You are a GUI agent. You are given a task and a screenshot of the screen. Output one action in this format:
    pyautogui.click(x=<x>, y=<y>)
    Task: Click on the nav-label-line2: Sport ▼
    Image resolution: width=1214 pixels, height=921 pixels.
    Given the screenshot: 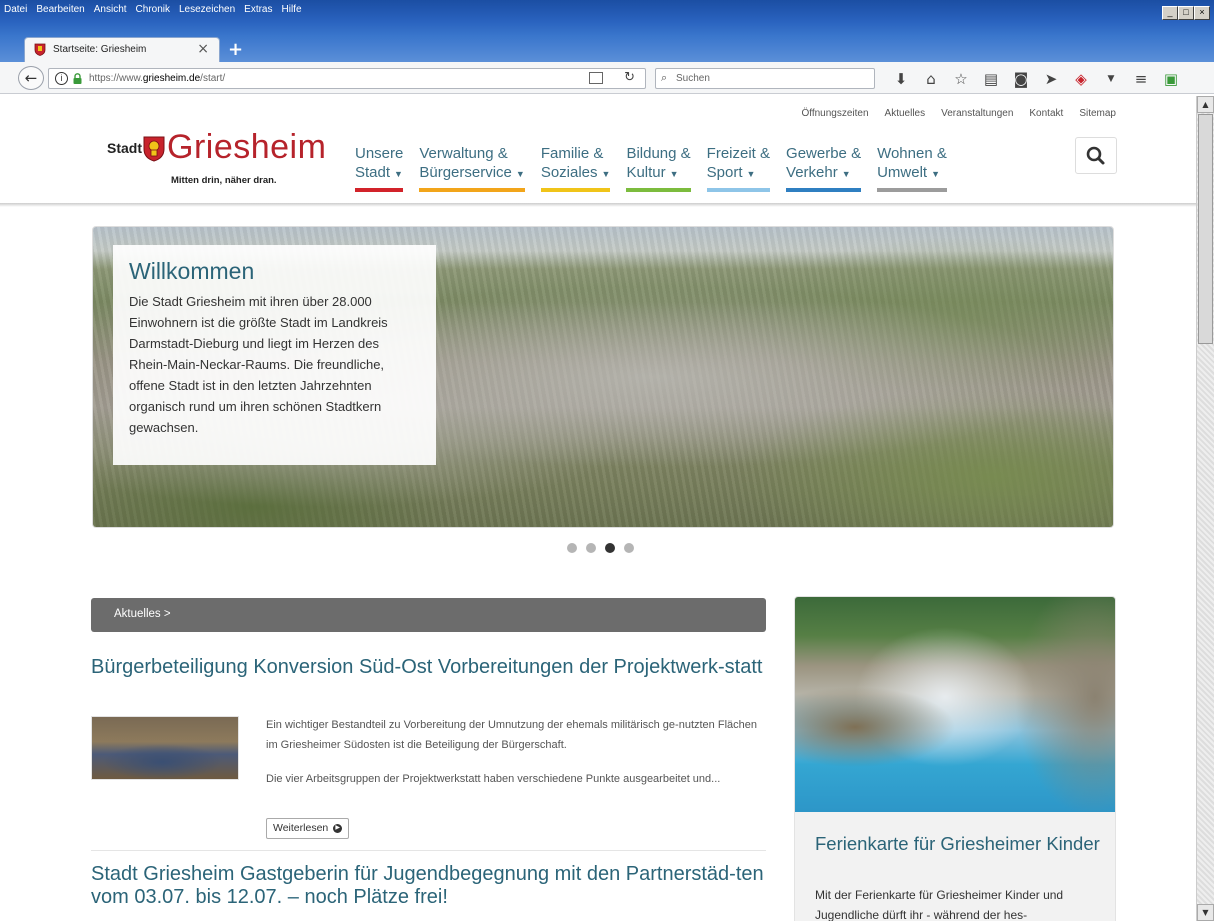 What is the action you would take?
    pyautogui.click(x=731, y=172)
    